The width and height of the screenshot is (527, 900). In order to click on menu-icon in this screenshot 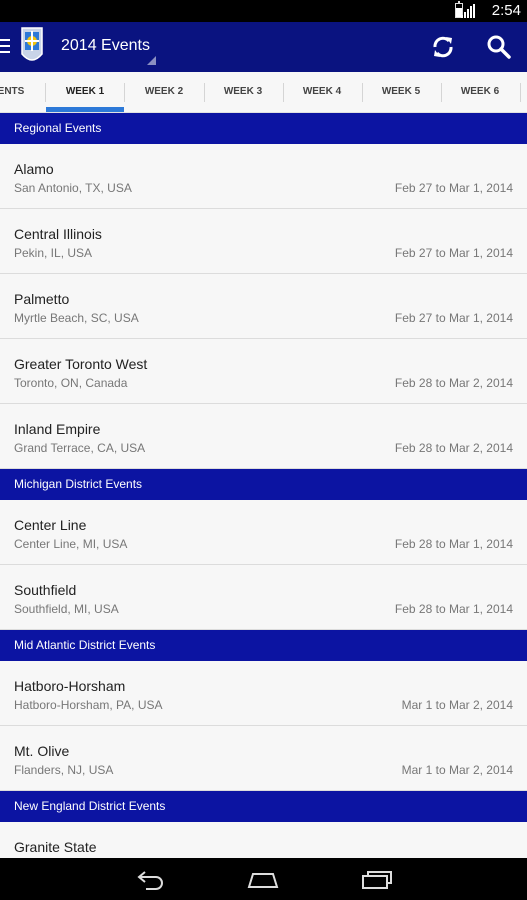, I will do `click(5, 47)`.